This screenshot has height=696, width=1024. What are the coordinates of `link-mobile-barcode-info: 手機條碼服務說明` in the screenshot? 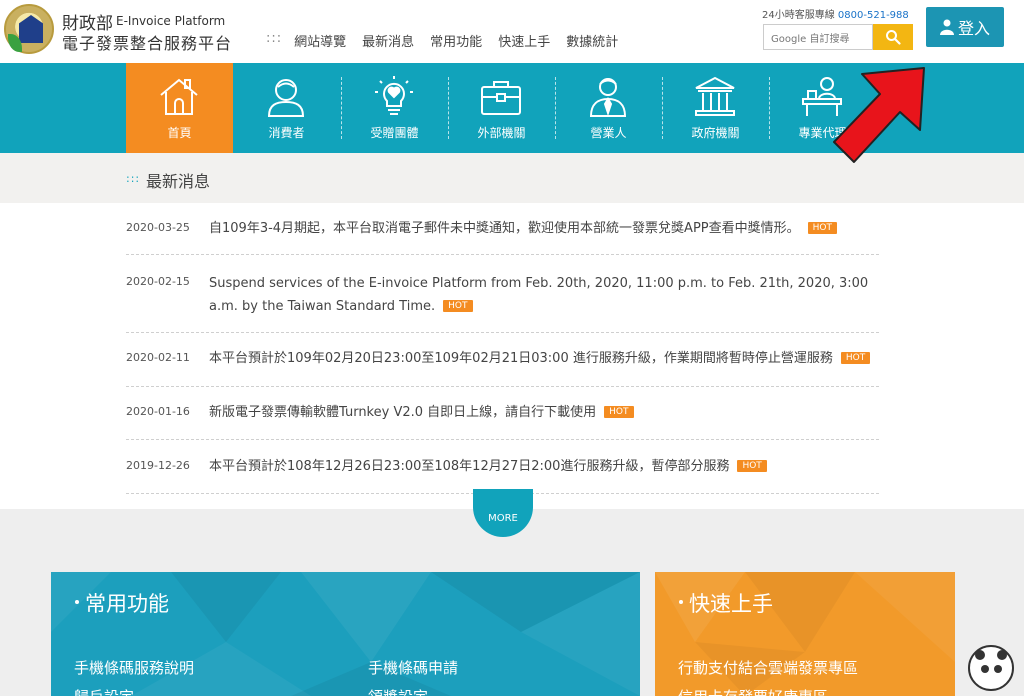 It's located at (134, 667).